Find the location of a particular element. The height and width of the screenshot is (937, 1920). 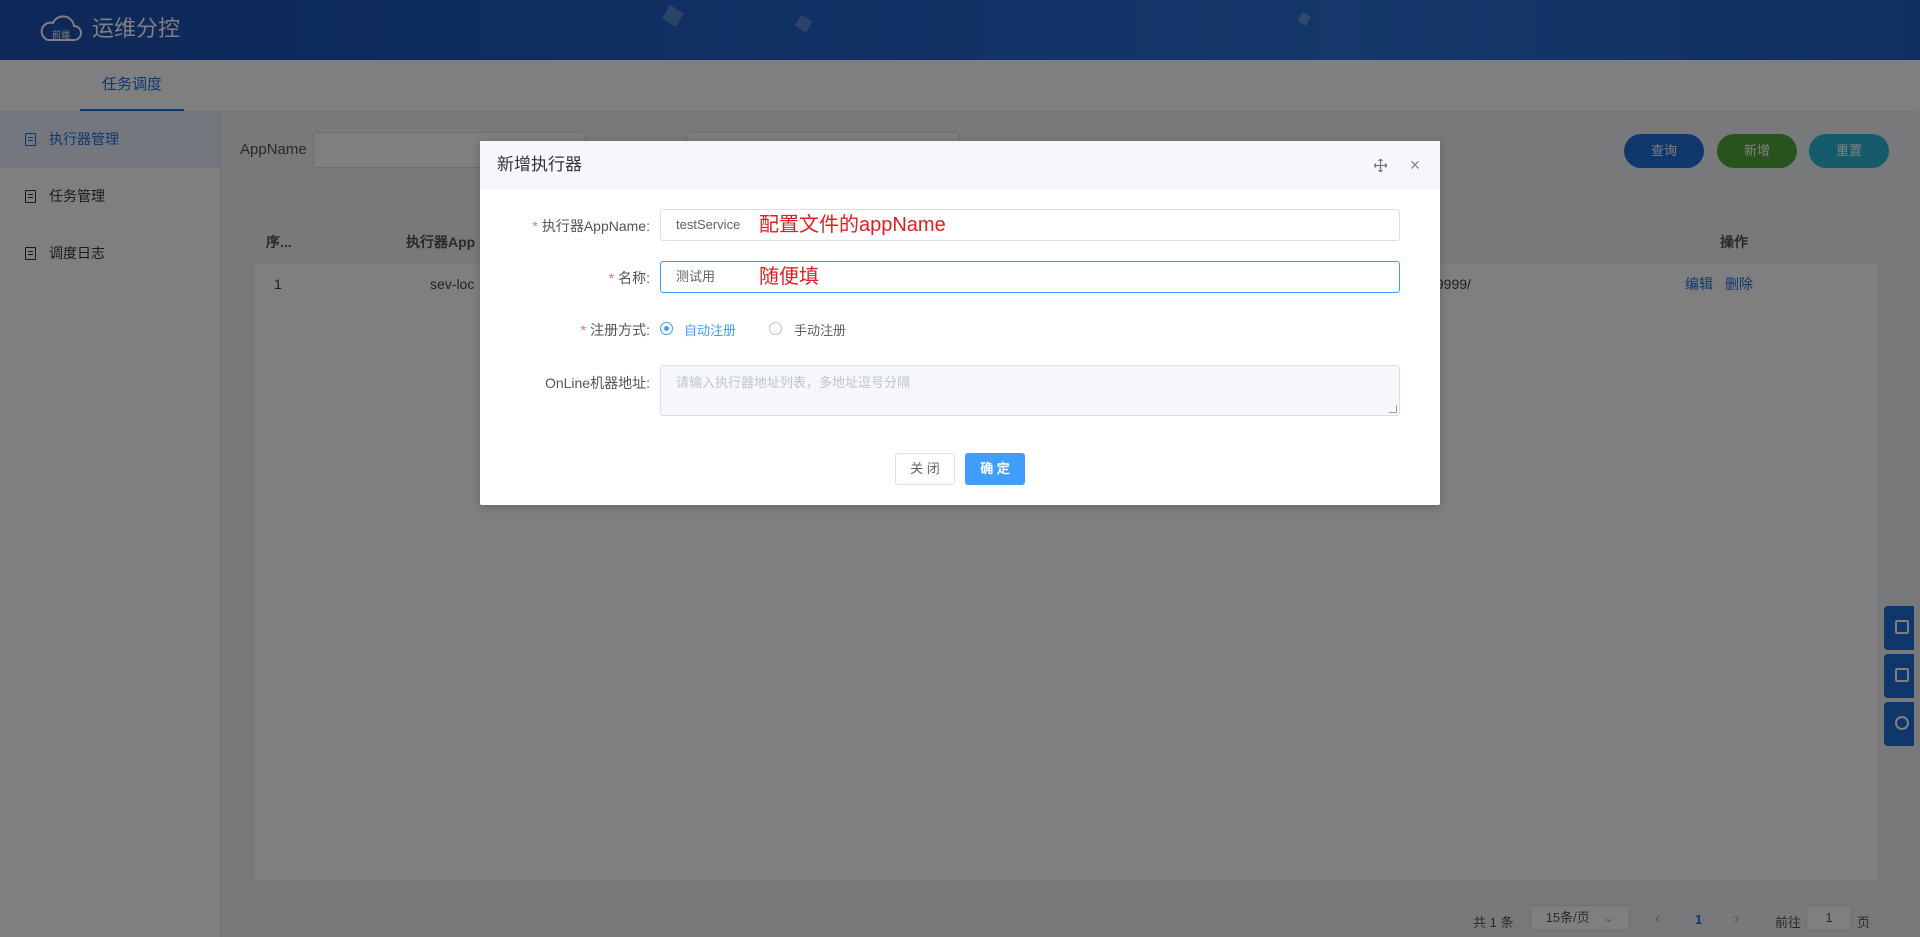

online-address-label: OnLine机器地址: is located at coordinates (597, 383).